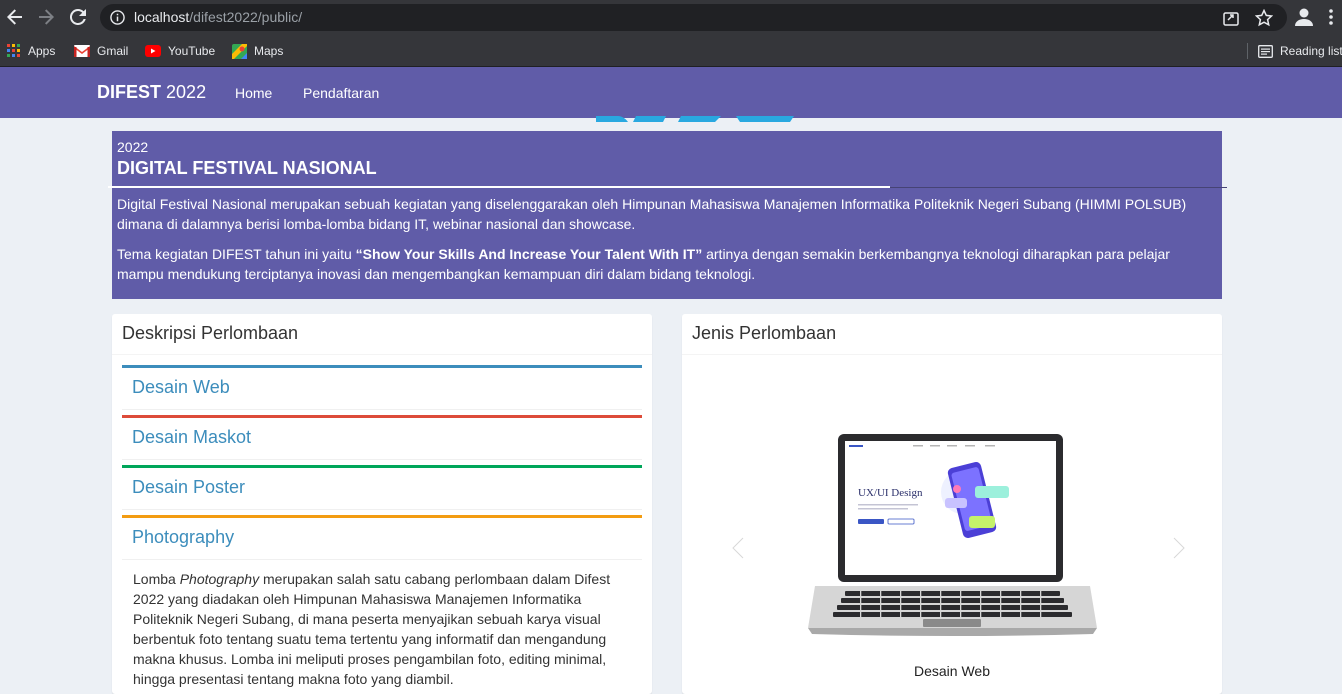 The height and width of the screenshot is (694, 1342). Describe the element at coordinates (382, 487) in the screenshot. I see `accordion-desain-poster: Desain Poster` at that location.